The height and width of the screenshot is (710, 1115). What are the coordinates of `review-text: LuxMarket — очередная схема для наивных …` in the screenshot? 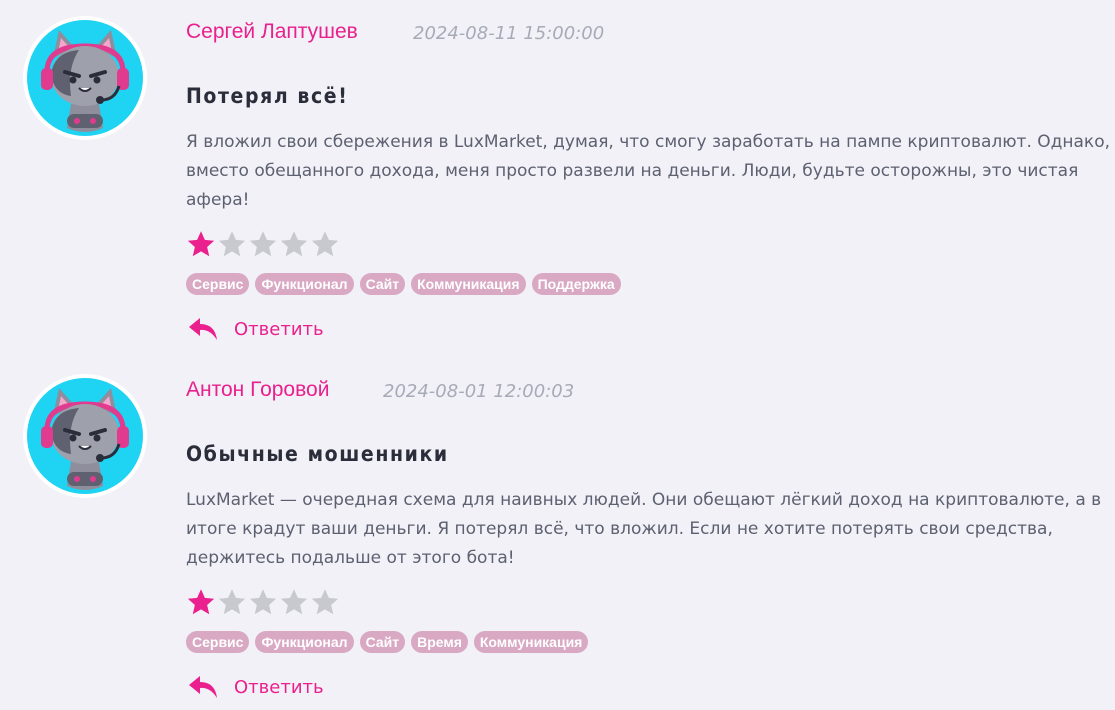 It's located at (644, 529).